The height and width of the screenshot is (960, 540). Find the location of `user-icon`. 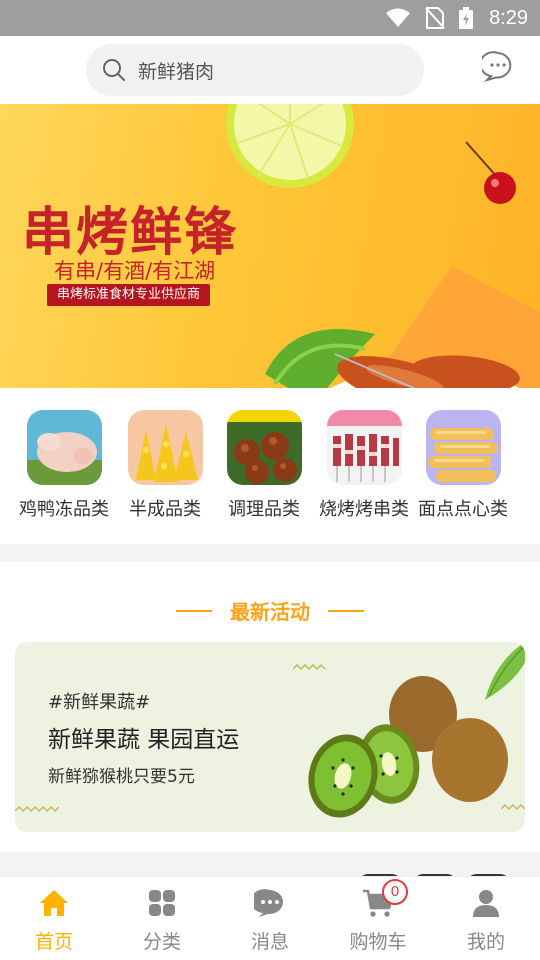

user-icon is located at coordinates (486, 903).